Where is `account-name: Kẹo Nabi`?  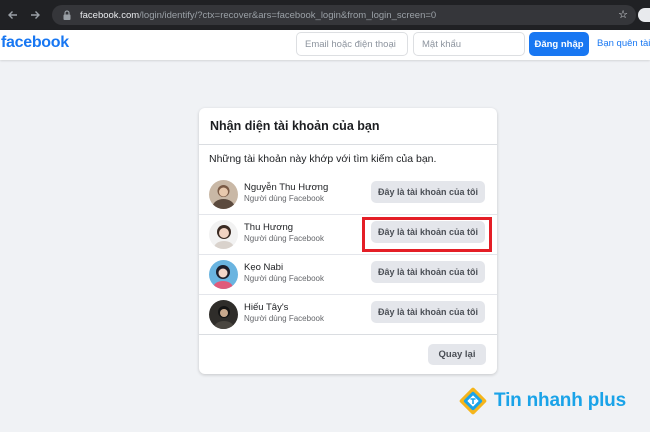
account-name: Kẹo Nabi is located at coordinates (264, 267).